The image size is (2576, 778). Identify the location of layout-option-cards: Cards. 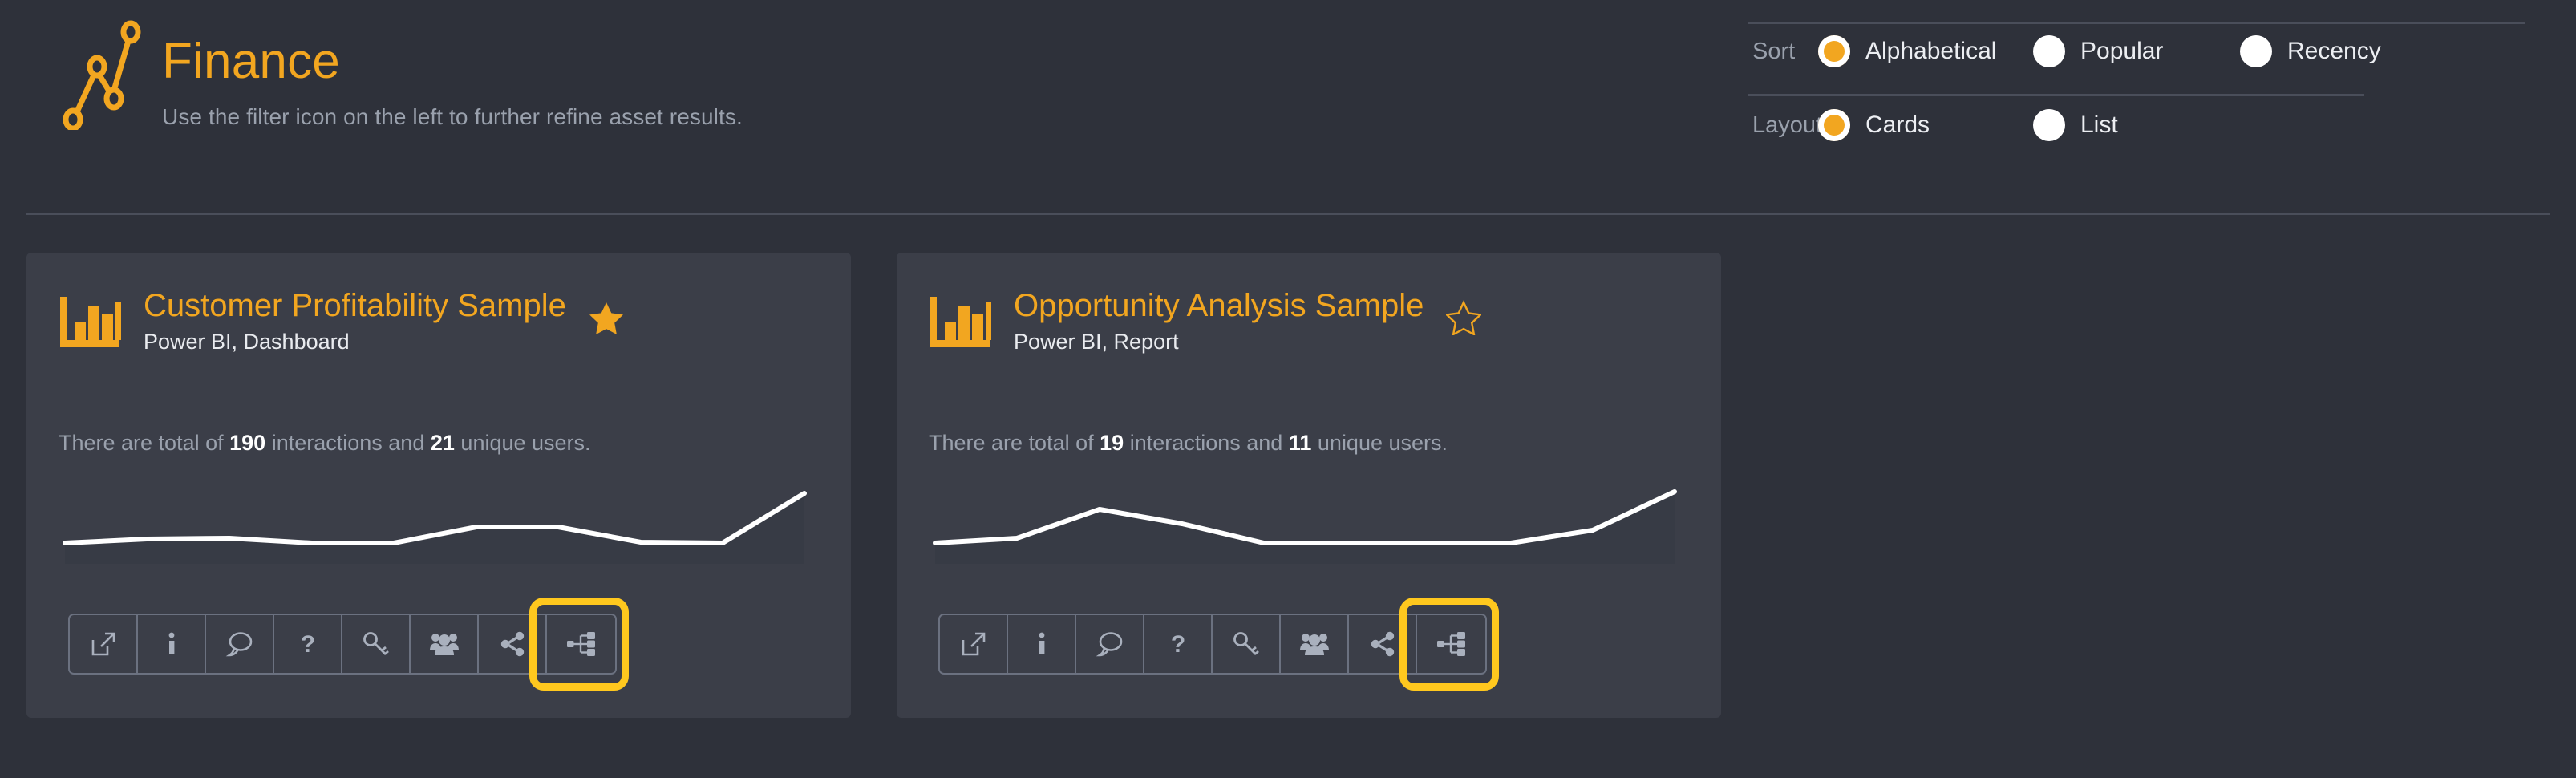
(1925, 125).